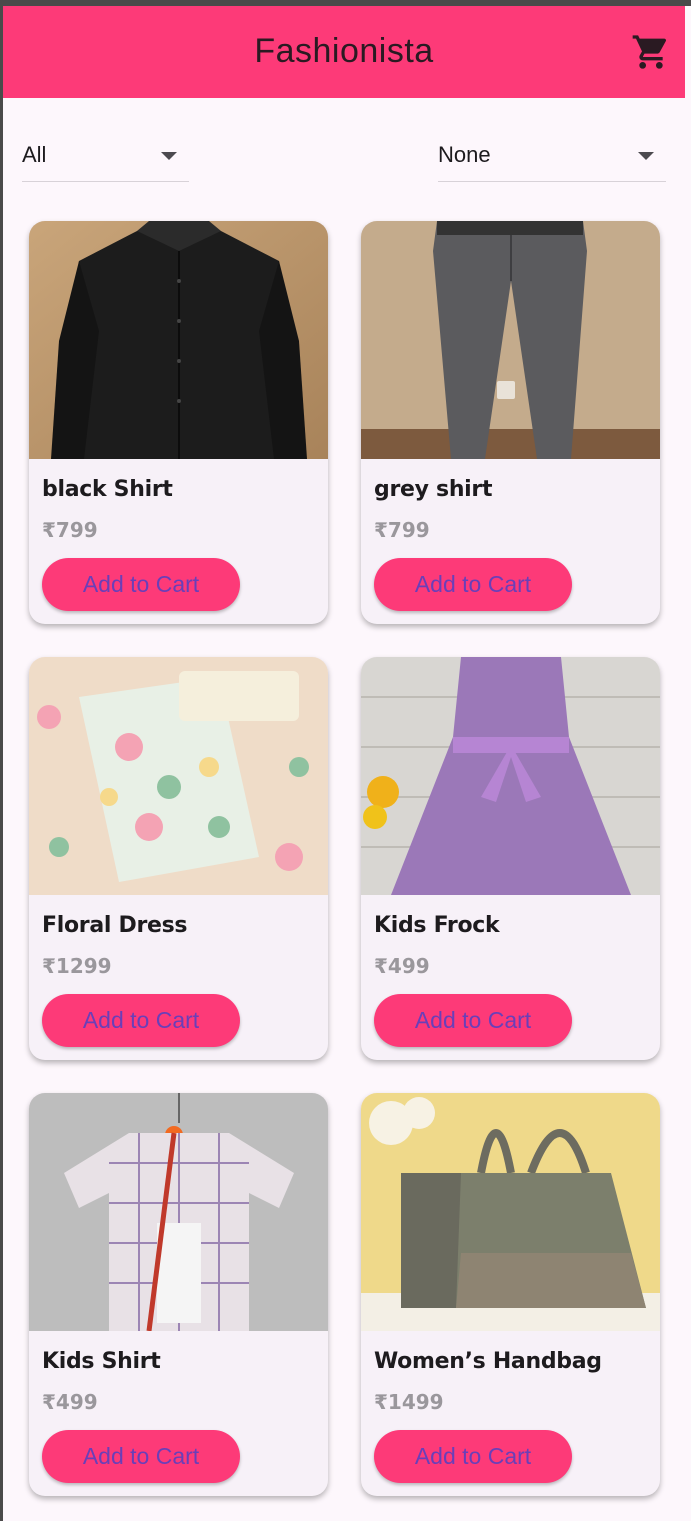  I want to click on product-card: Women’s Handbag ₹1499 Add to Cart, so click(510, 1294).